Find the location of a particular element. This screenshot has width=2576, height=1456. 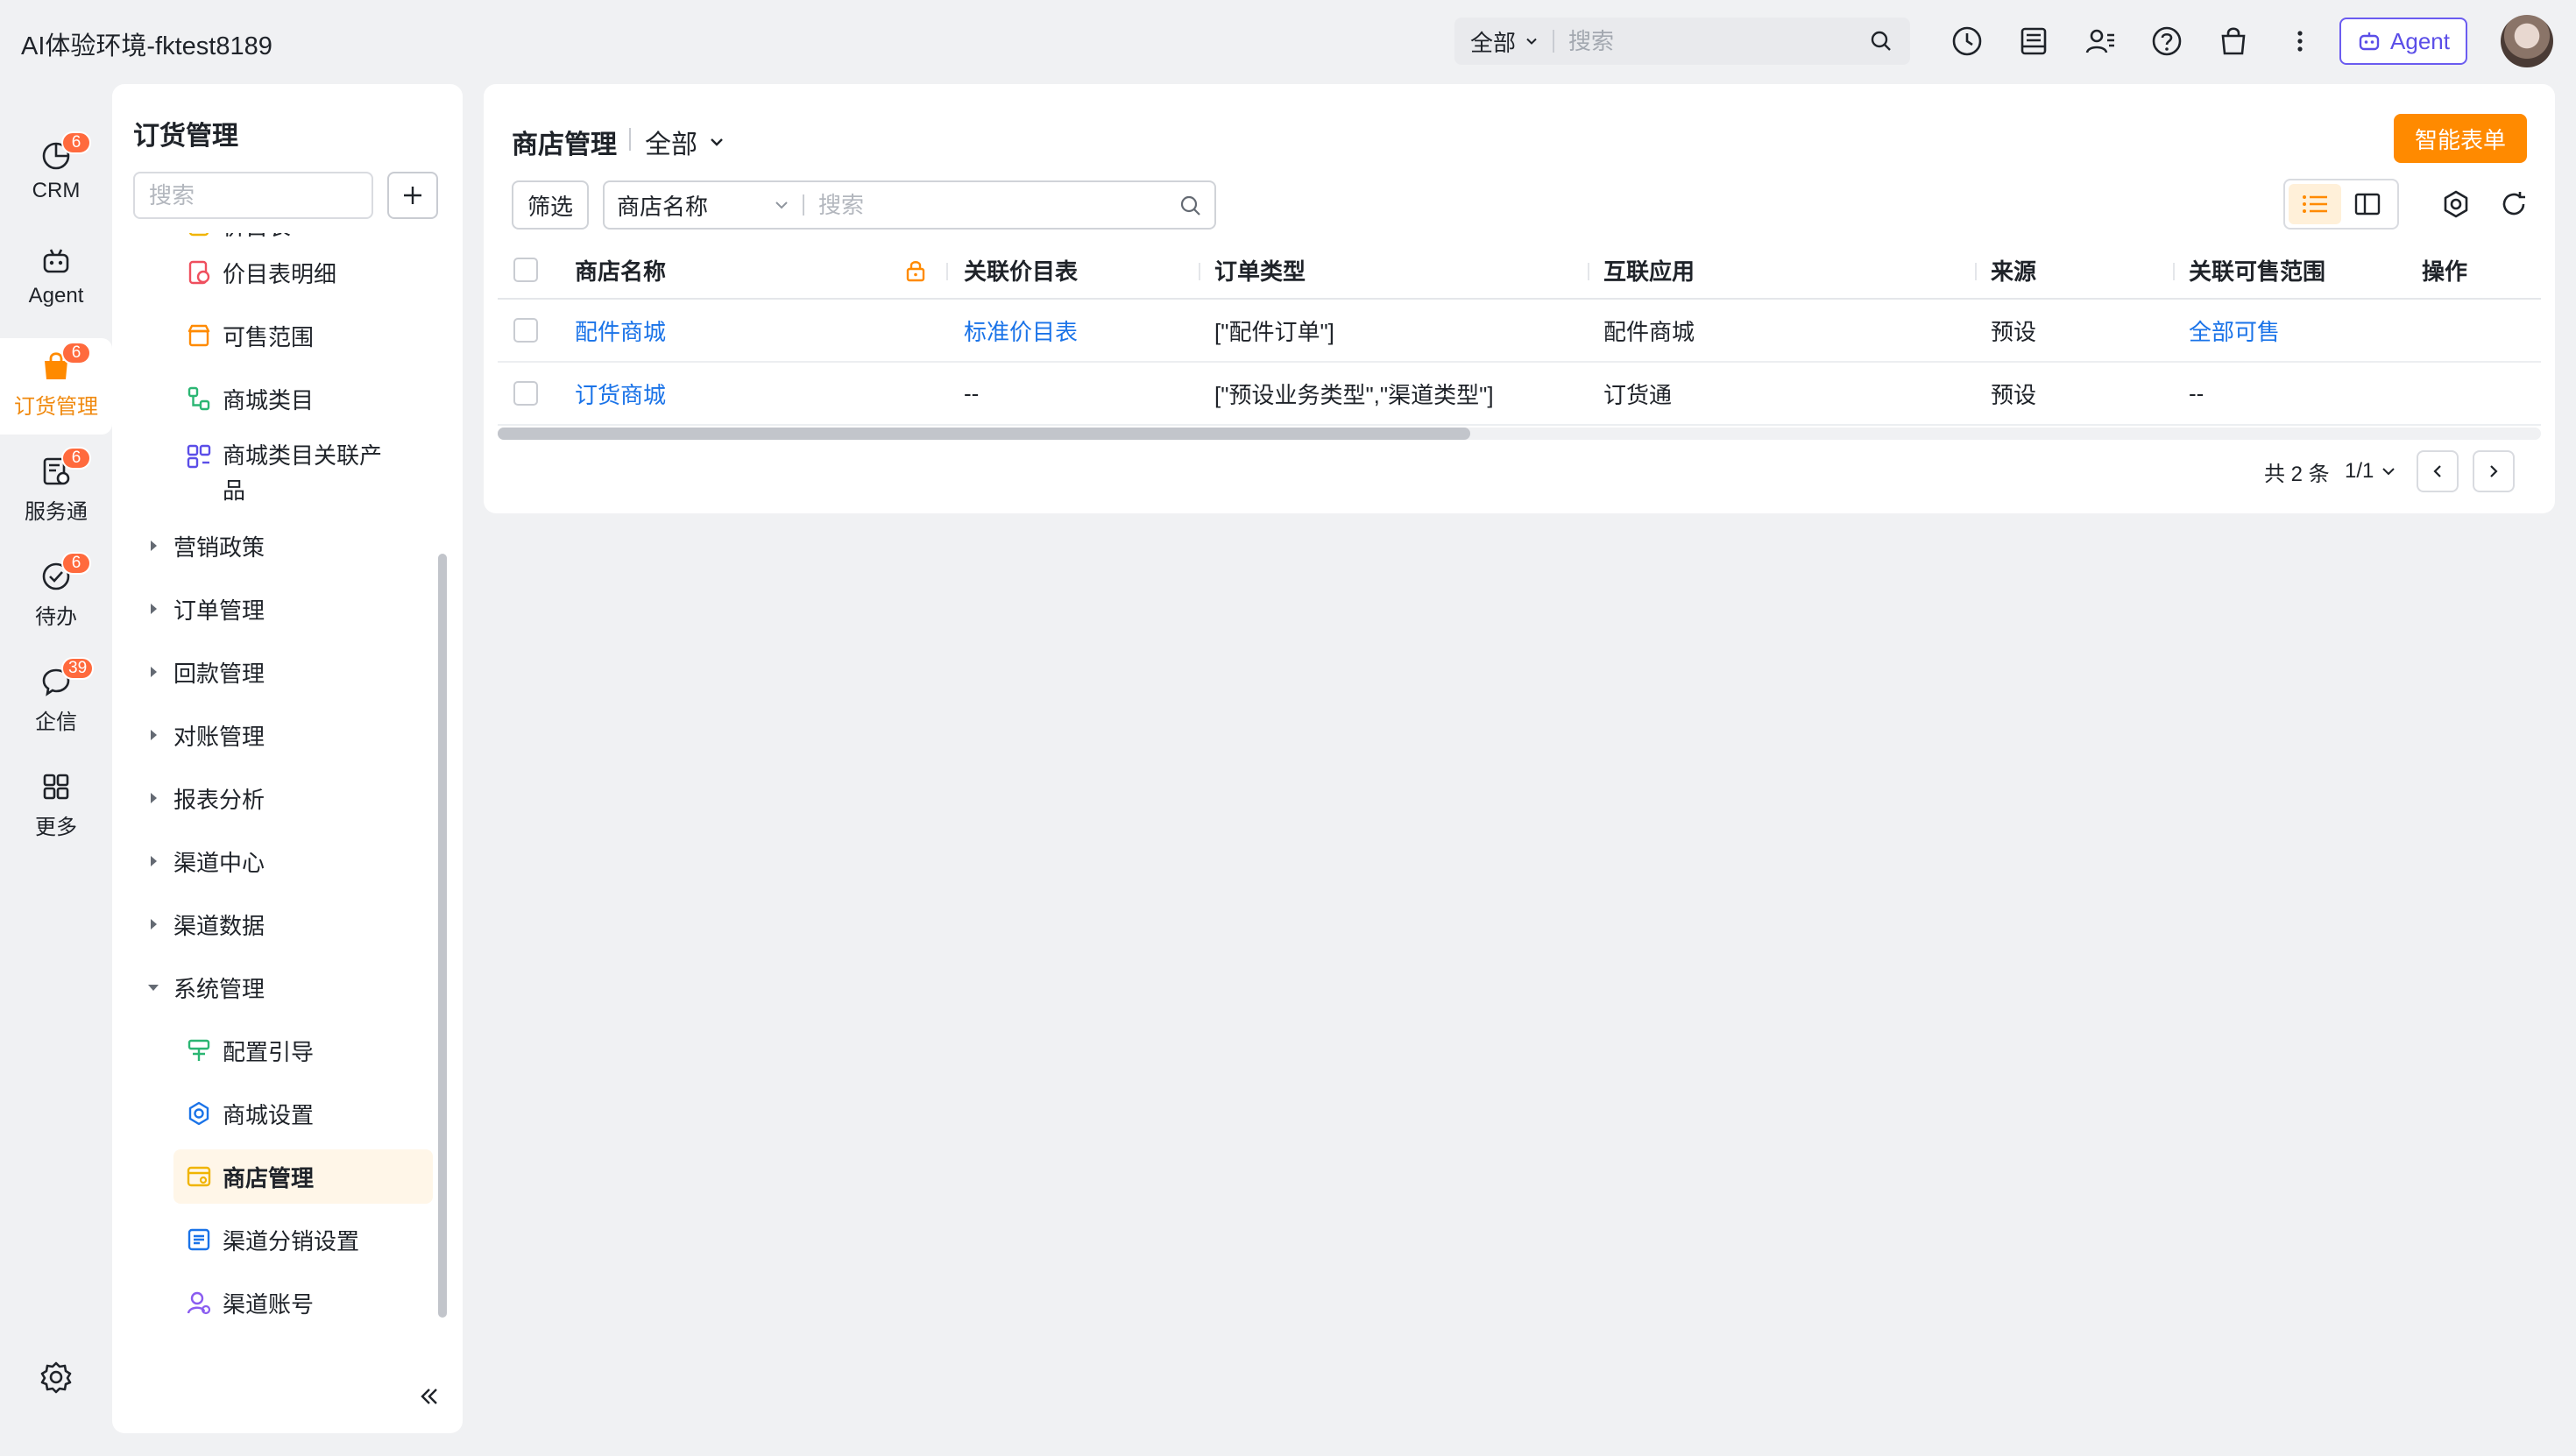

notification-badge: 6 is located at coordinates (76, 458).